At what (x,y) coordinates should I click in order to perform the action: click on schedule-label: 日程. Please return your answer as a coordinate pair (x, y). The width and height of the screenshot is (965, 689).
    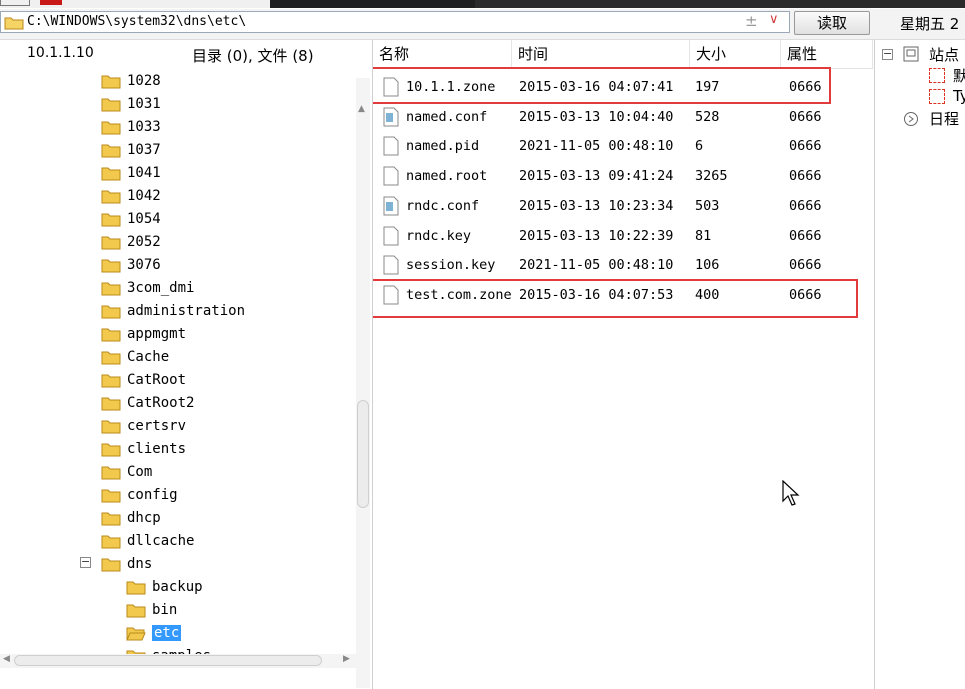
    Looking at the image, I should click on (944, 118).